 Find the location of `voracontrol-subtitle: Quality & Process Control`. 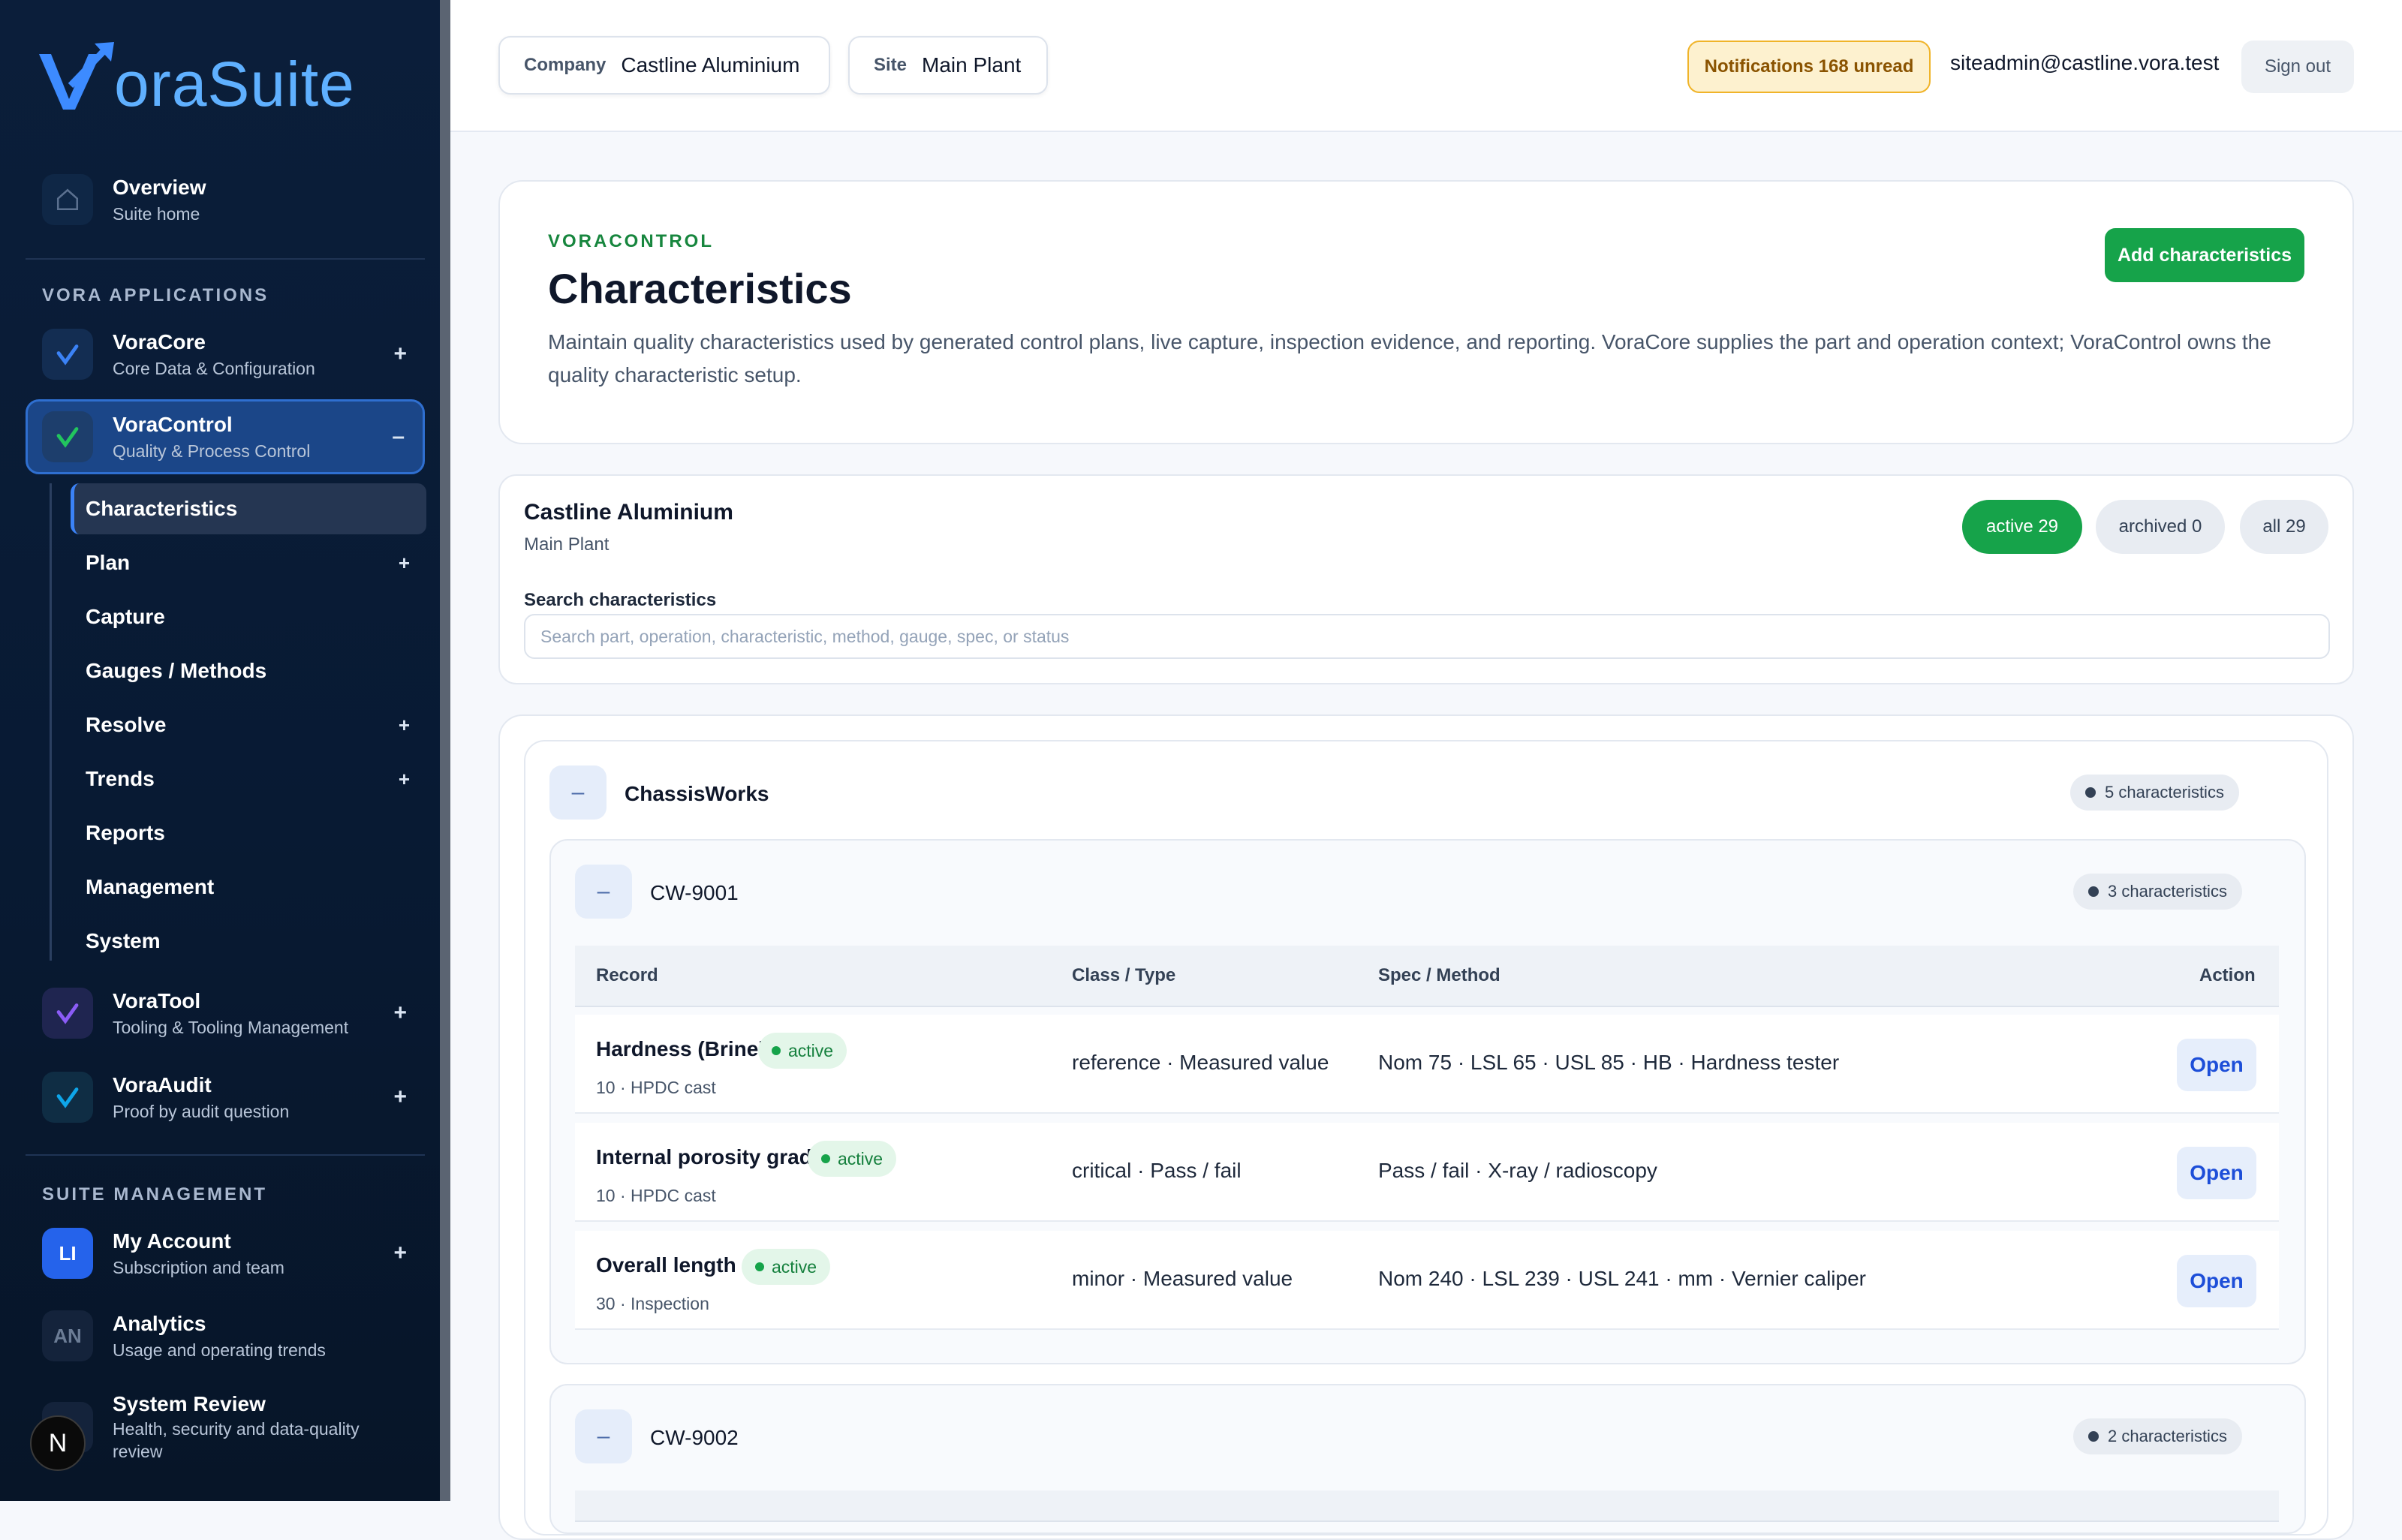

voracontrol-subtitle: Quality & Process Control is located at coordinates (212, 451).